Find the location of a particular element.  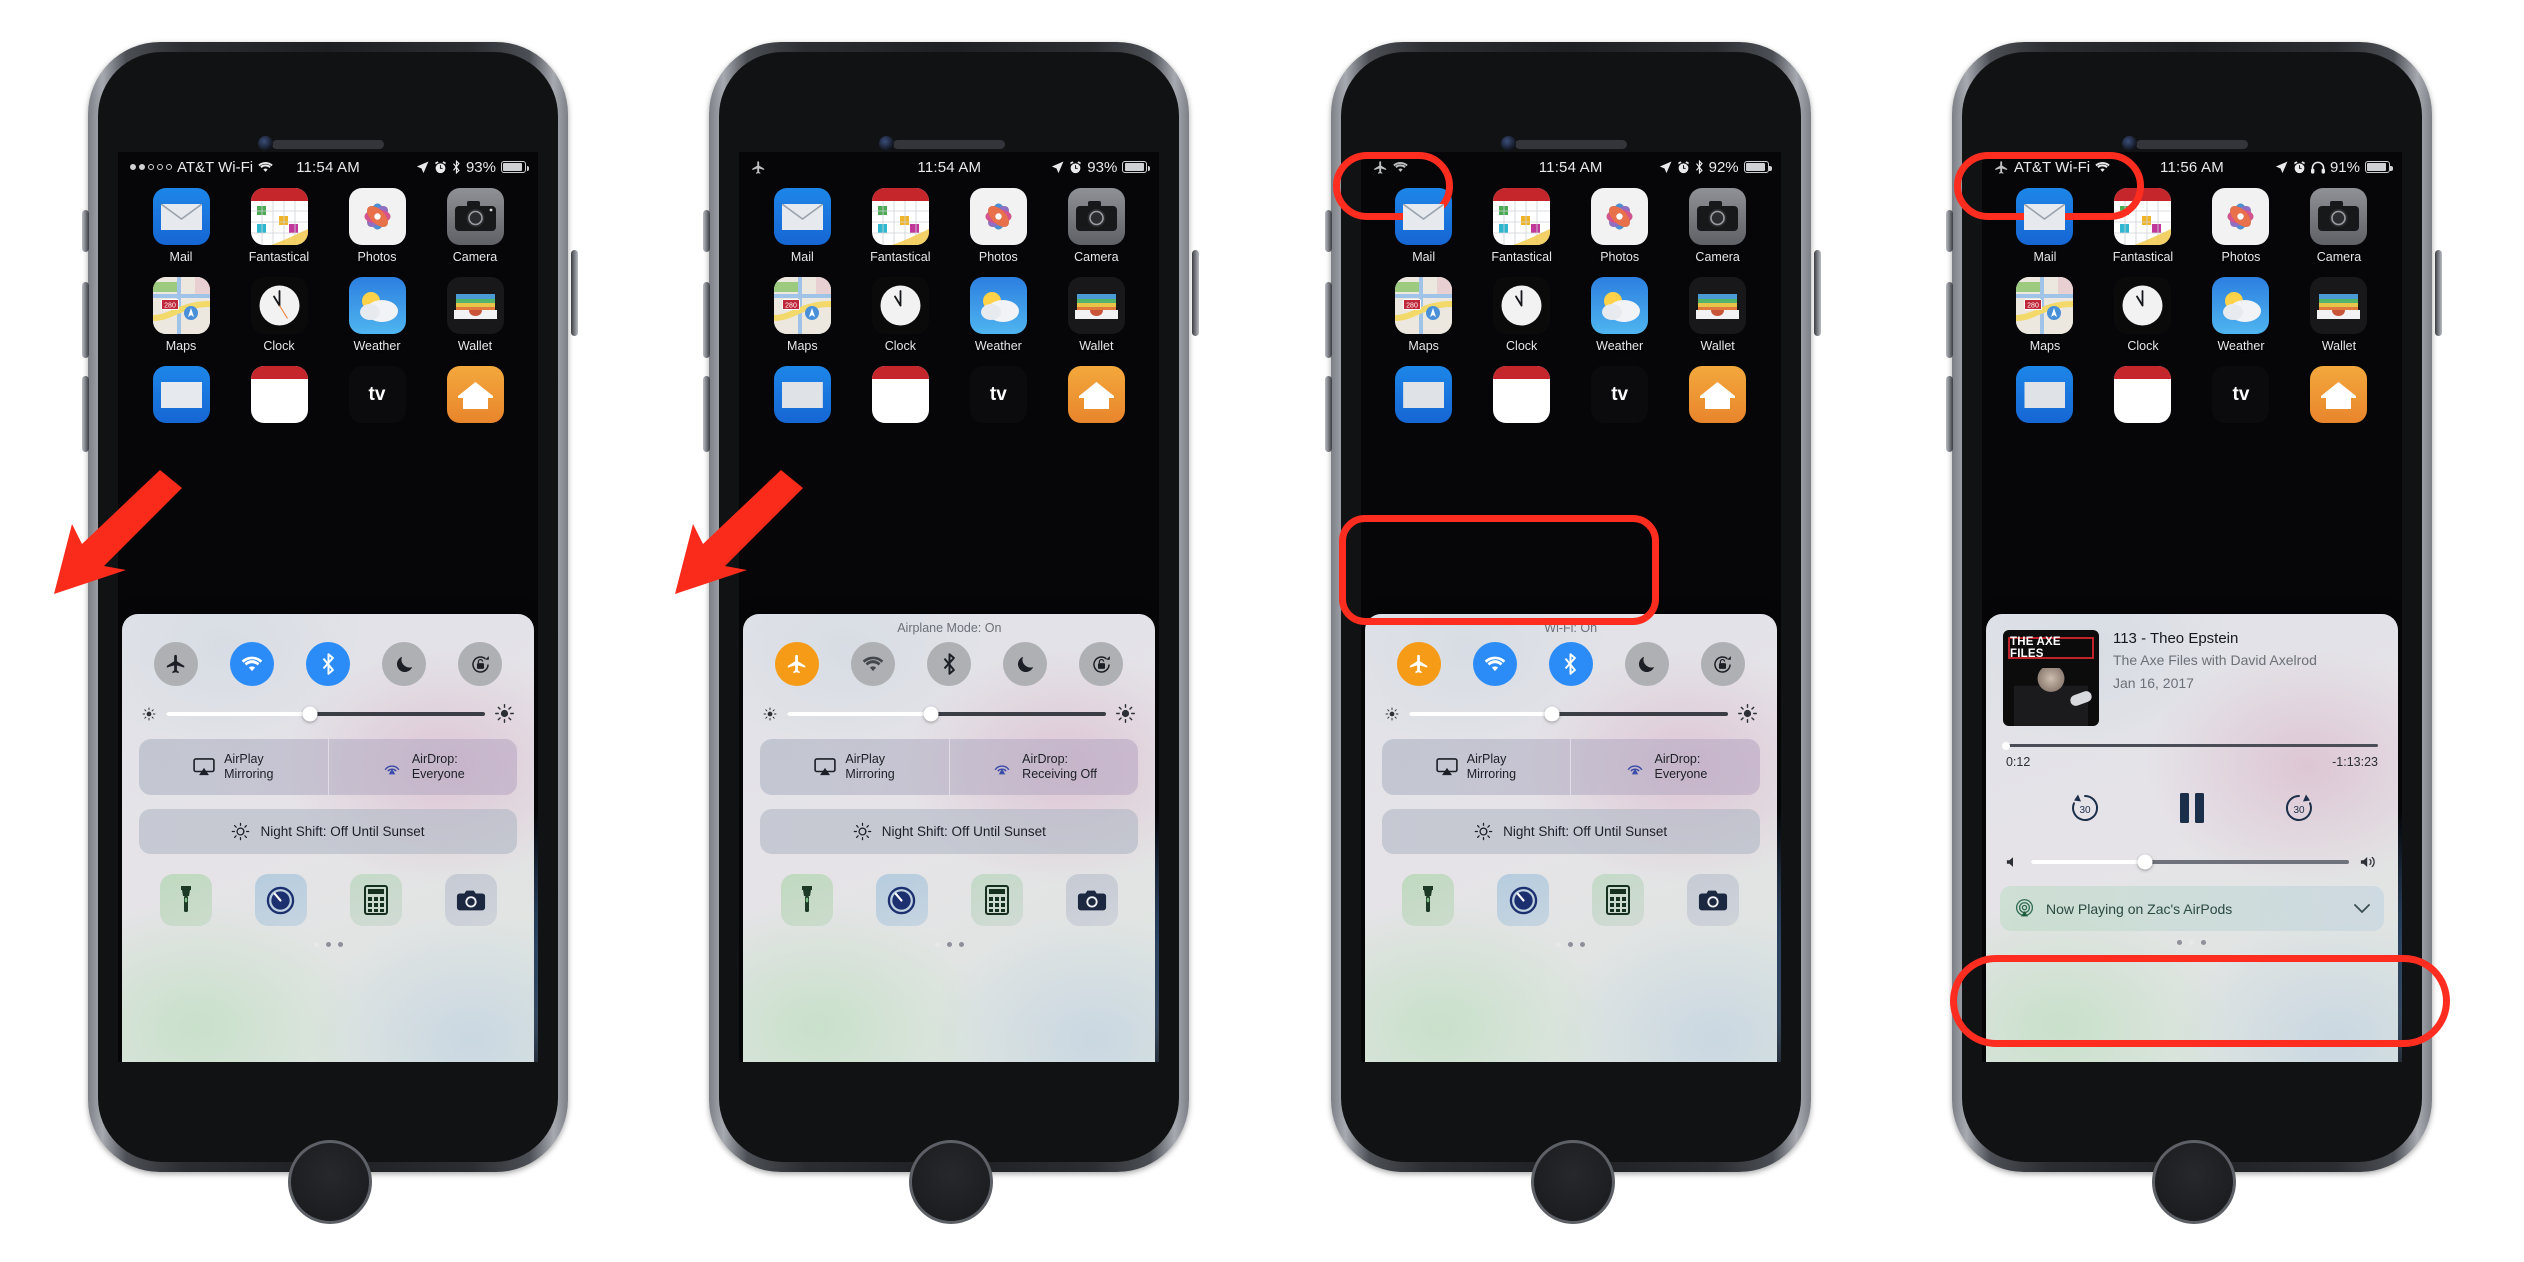

airplay-route-button: Now Playing on Zac's AirPods is located at coordinates (2191, 908).